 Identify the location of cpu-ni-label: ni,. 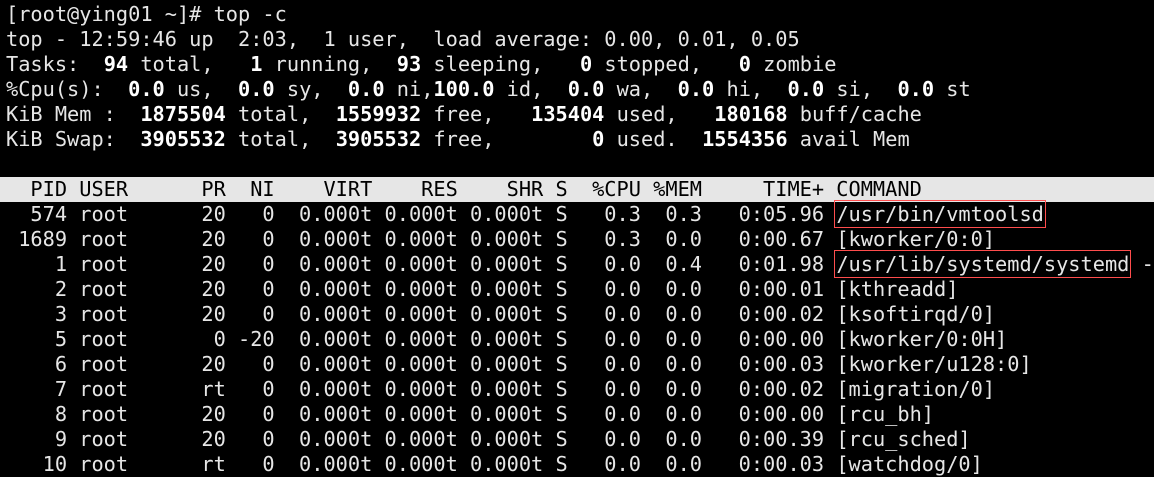
(409, 89).